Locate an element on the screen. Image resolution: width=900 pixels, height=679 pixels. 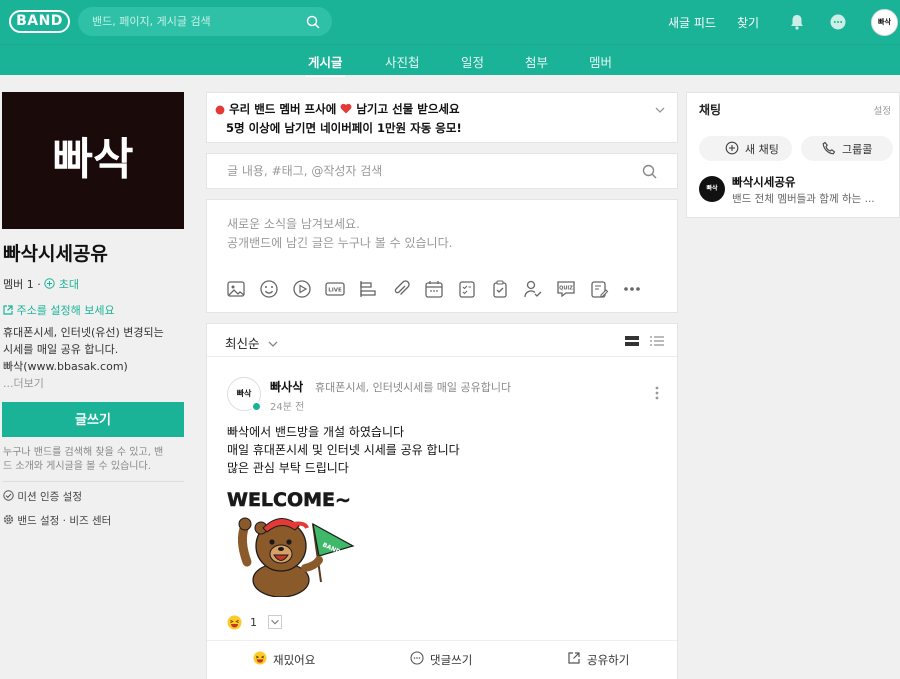
svg-text: QUIZ is located at coordinates (566, 289).